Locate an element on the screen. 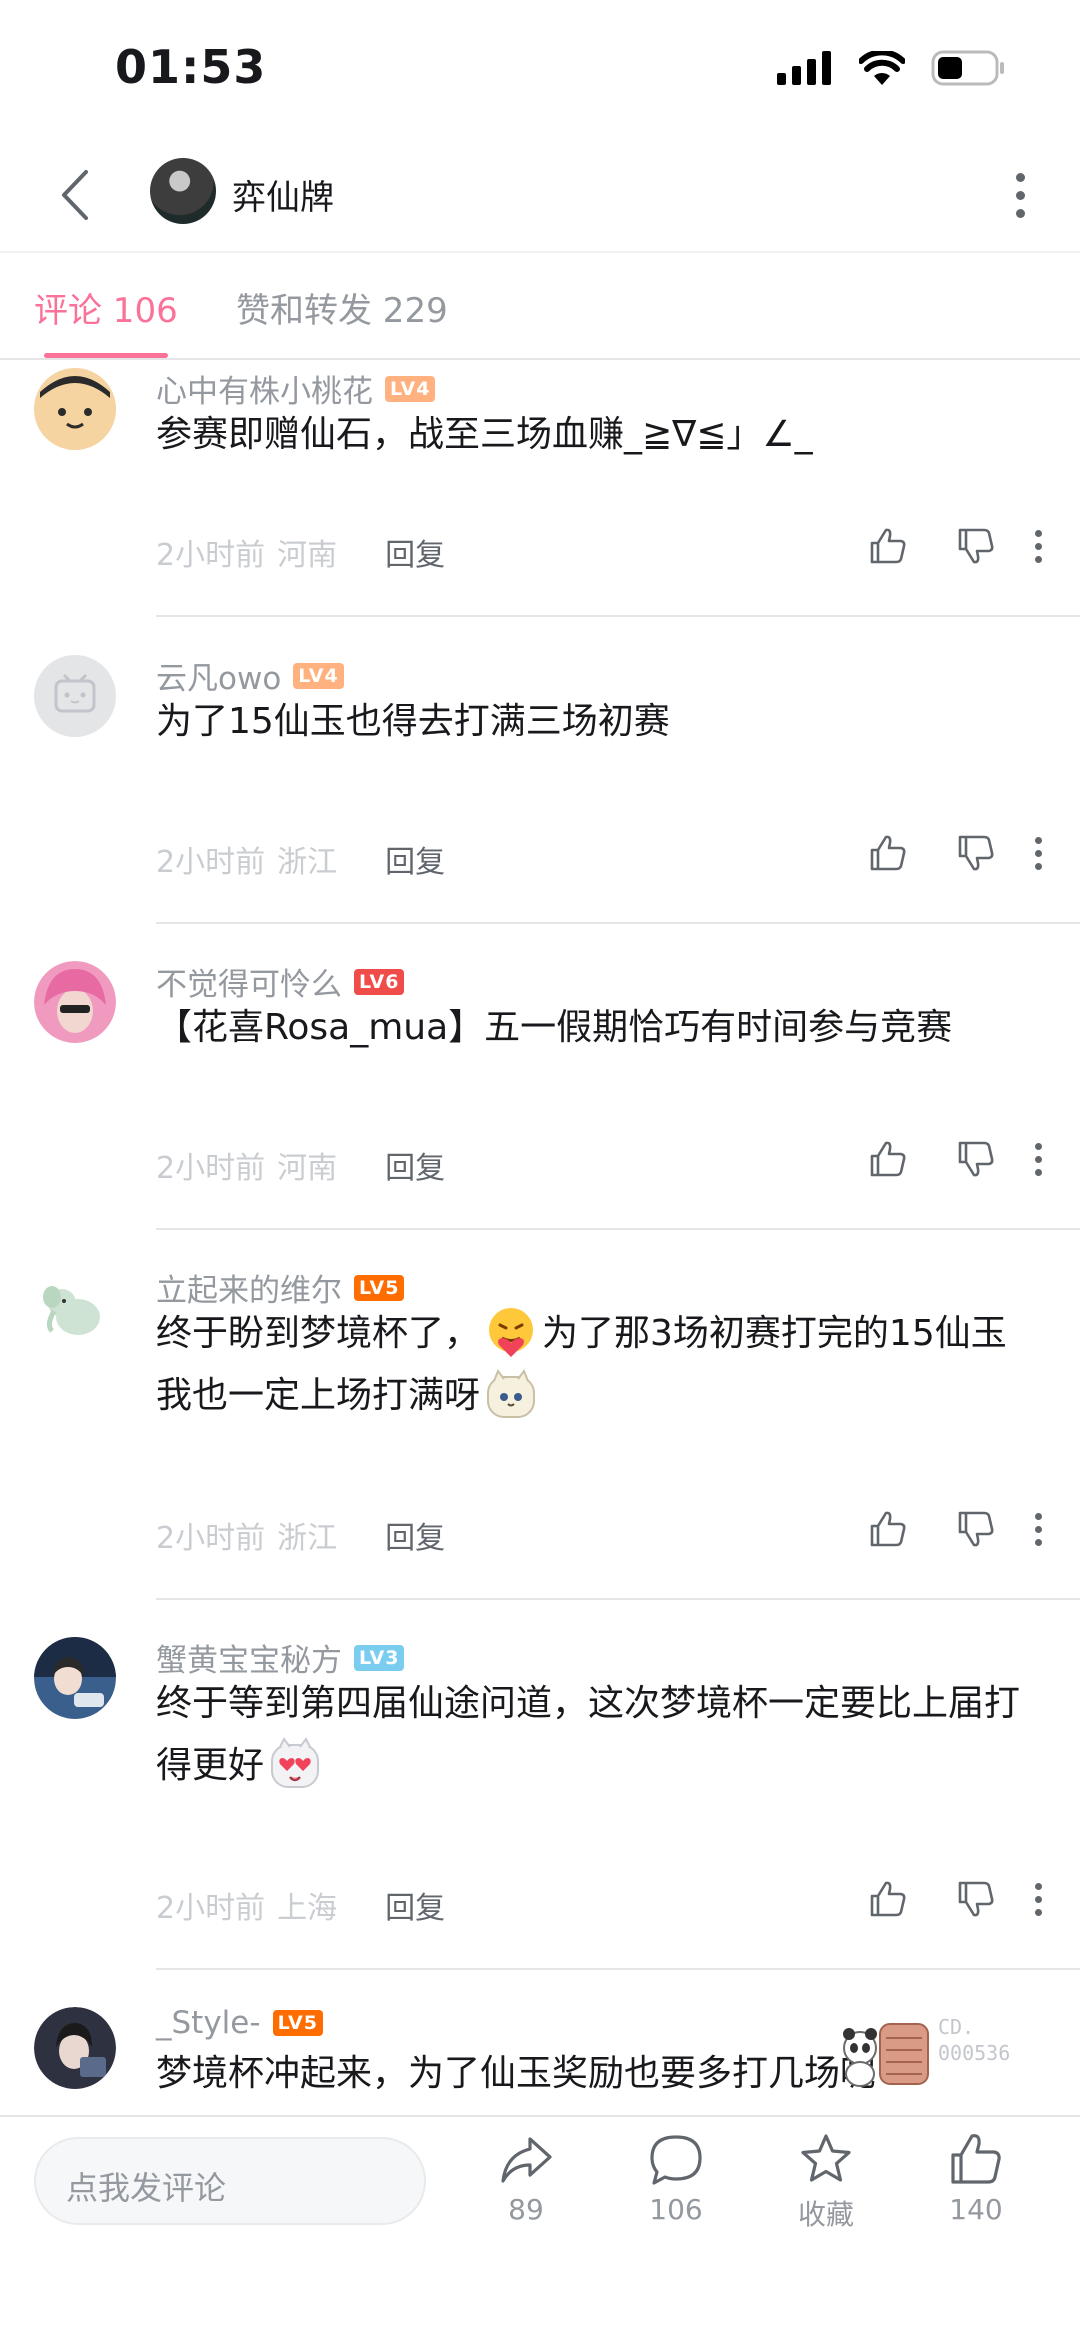 The height and width of the screenshot is (2337, 1080). share-icon is located at coordinates (526, 2160).